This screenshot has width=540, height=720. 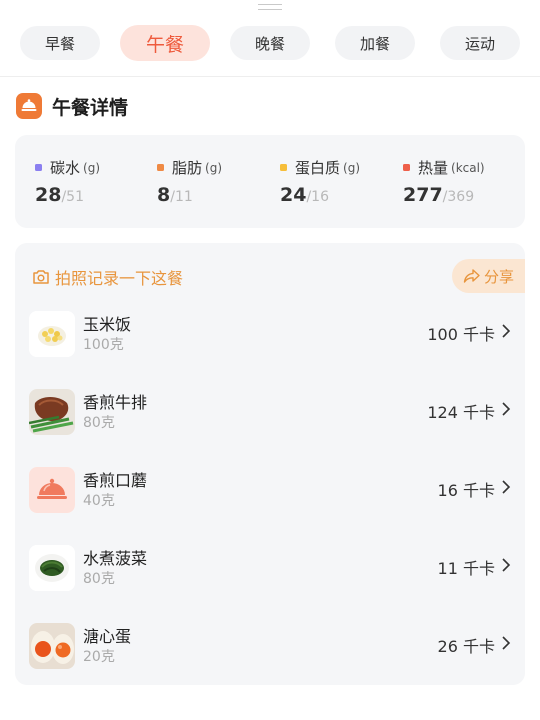 I want to click on macro-value: 8, so click(x=164, y=195).